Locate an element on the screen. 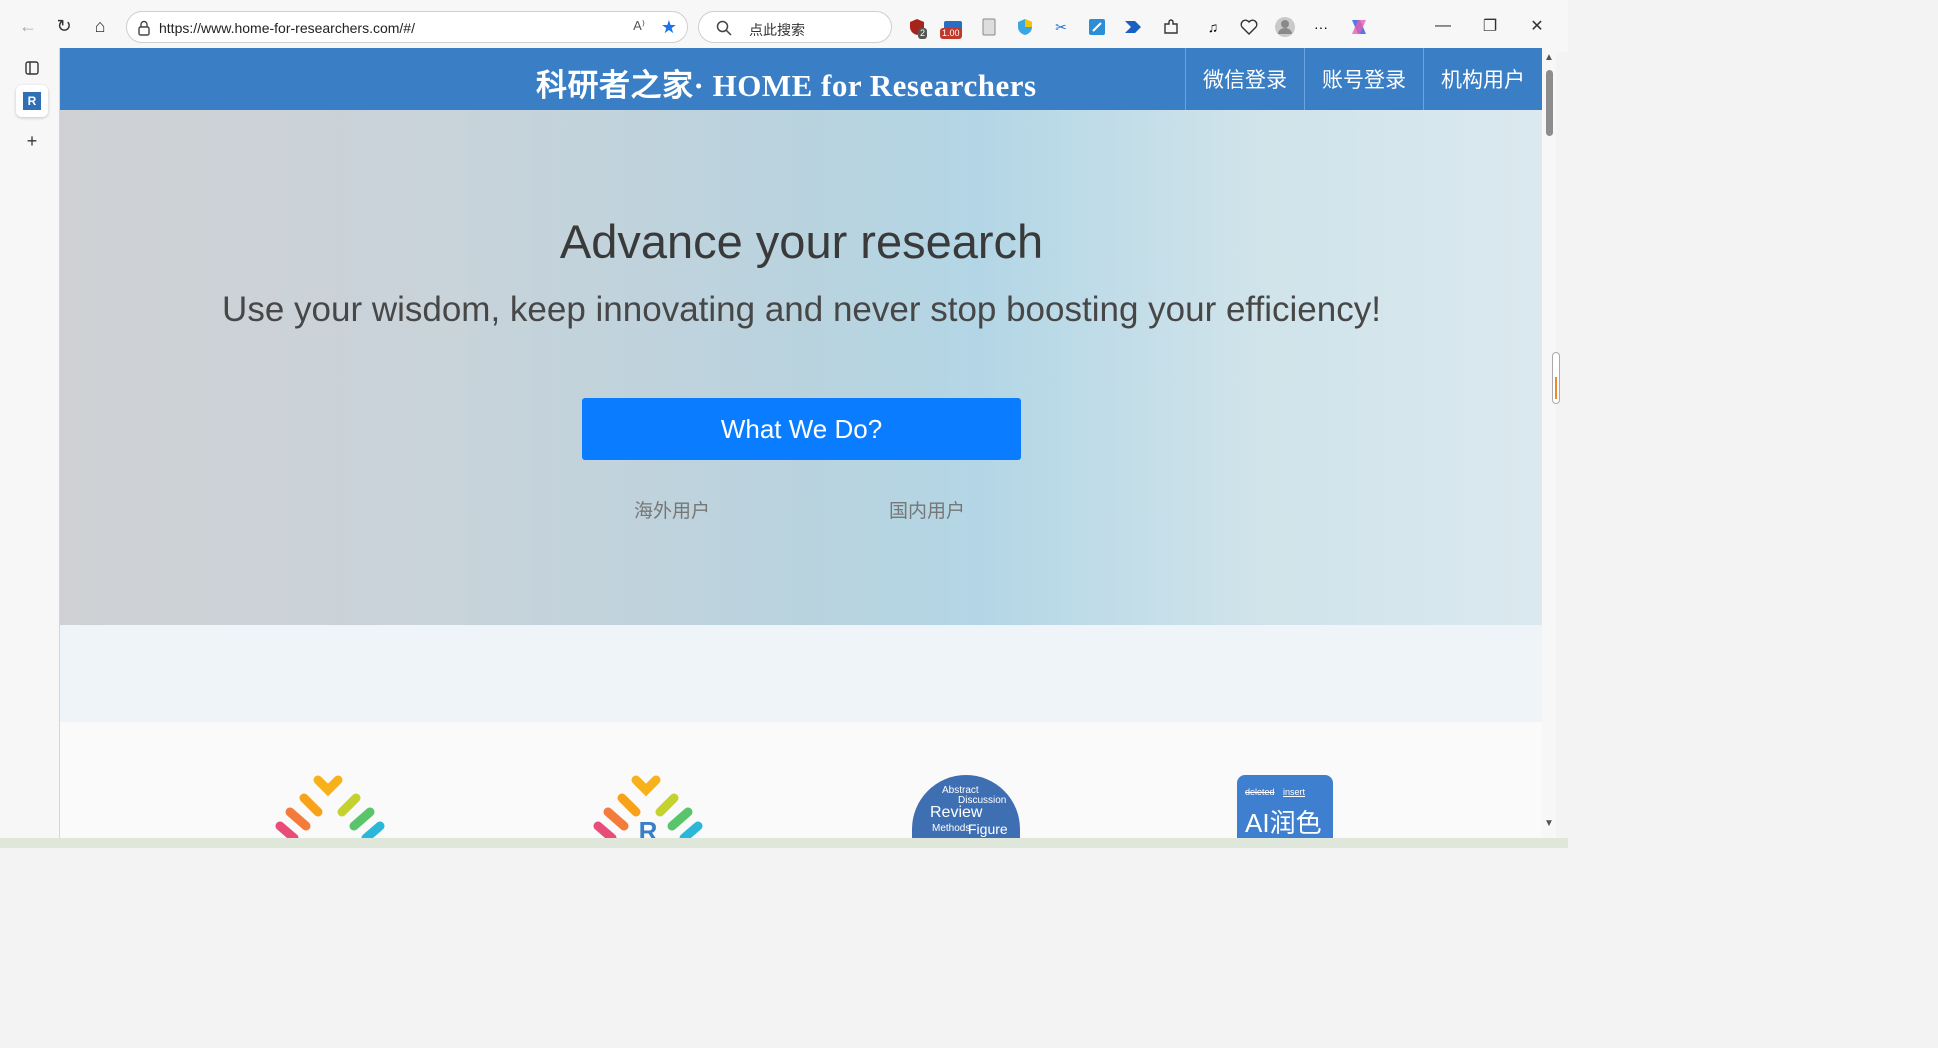 This screenshot has height=1048, width=1938. tag-insert: insert is located at coordinates (1294, 792).